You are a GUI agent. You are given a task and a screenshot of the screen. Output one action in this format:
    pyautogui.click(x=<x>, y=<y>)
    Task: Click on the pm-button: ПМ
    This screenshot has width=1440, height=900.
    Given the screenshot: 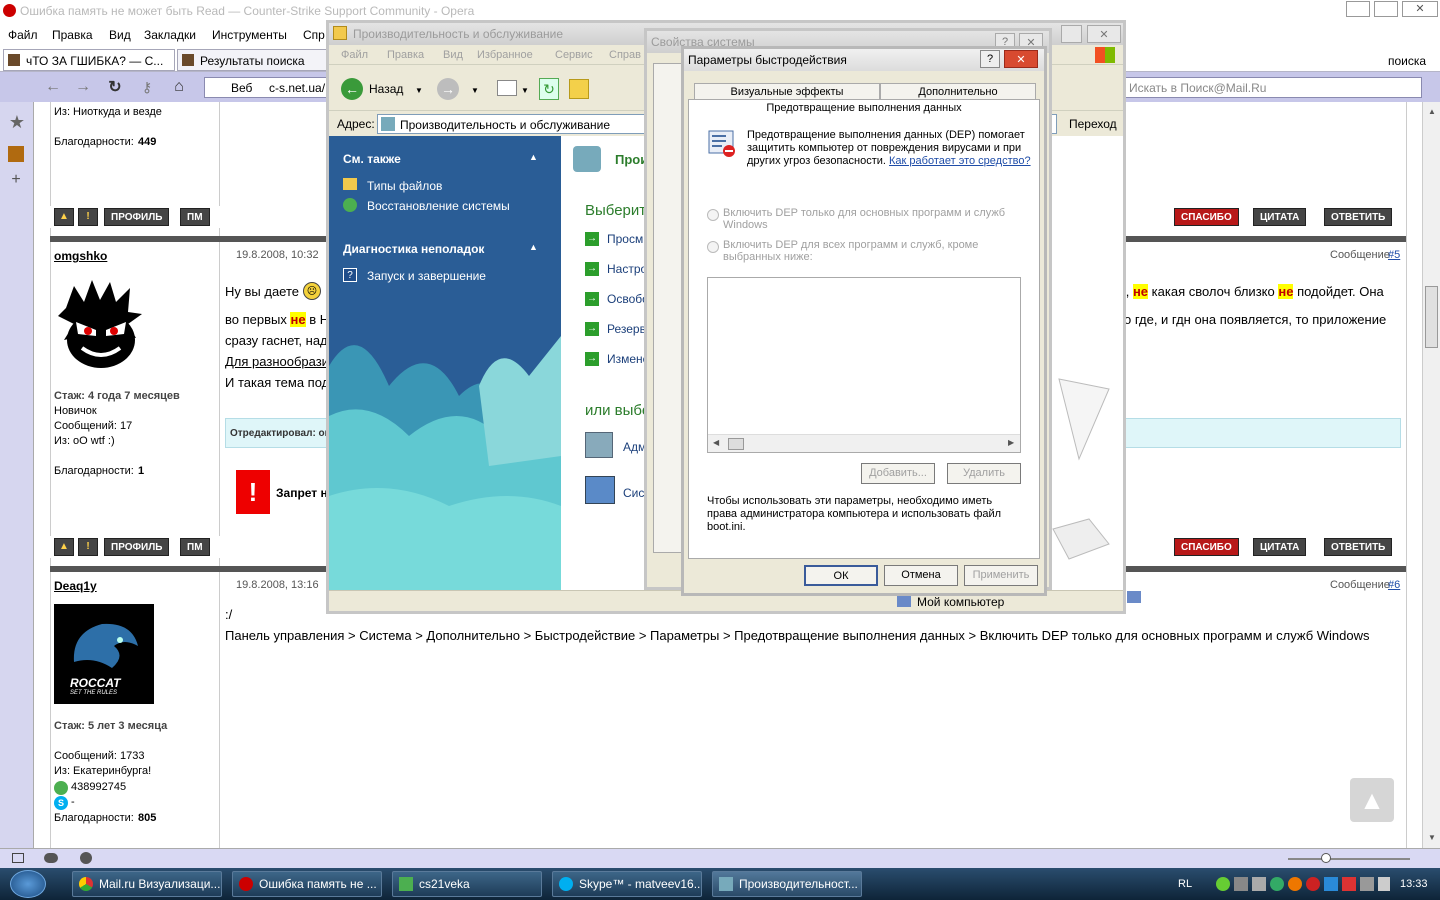 What is the action you would take?
    pyautogui.click(x=195, y=217)
    